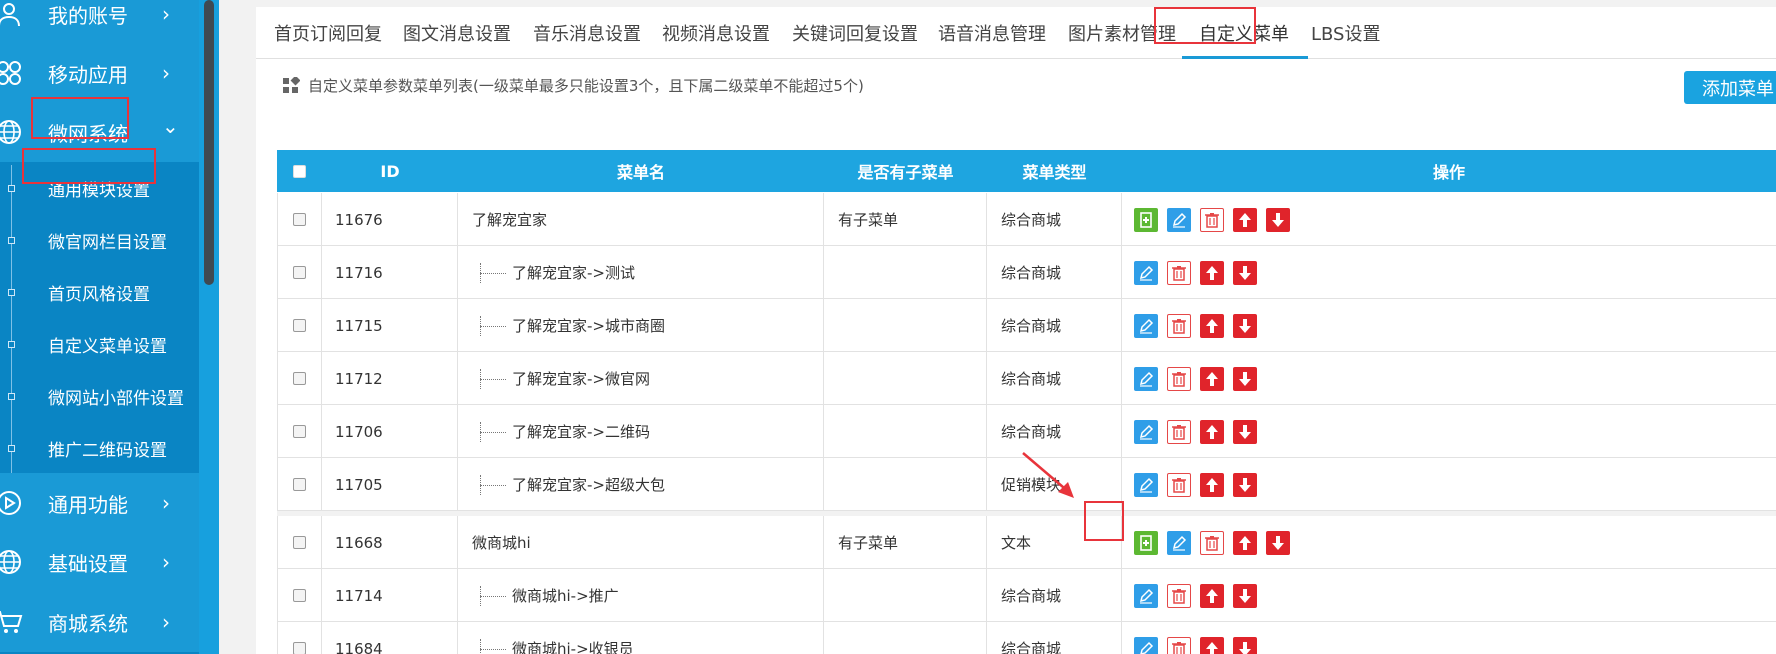 This screenshot has width=1776, height=654. I want to click on sidebar-subitem-label: 自定义菜单设置, so click(107, 346).